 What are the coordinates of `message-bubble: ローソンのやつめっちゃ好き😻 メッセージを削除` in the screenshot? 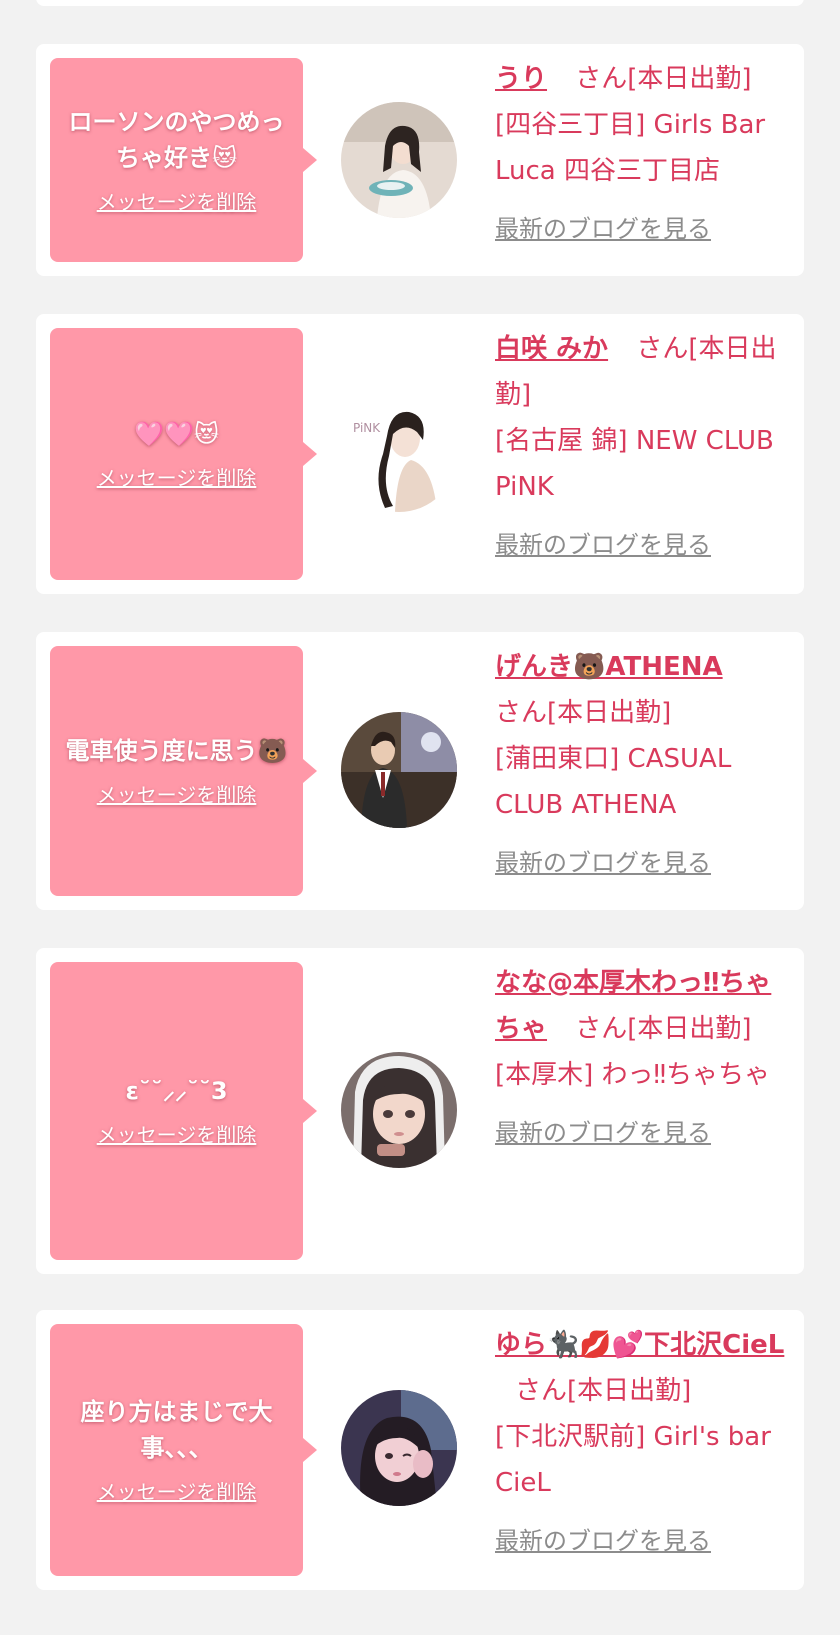 It's located at (183, 160).